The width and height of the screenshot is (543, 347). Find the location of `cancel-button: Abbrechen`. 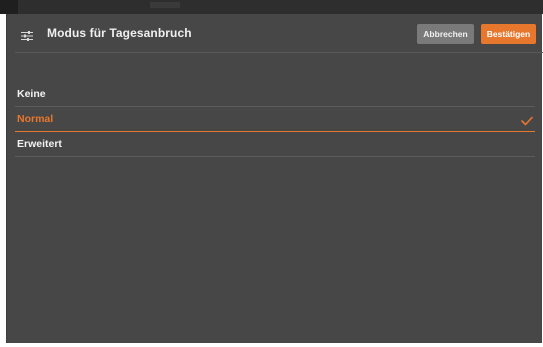

cancel-button: Abbrechen is located at coordinates (445, 34).